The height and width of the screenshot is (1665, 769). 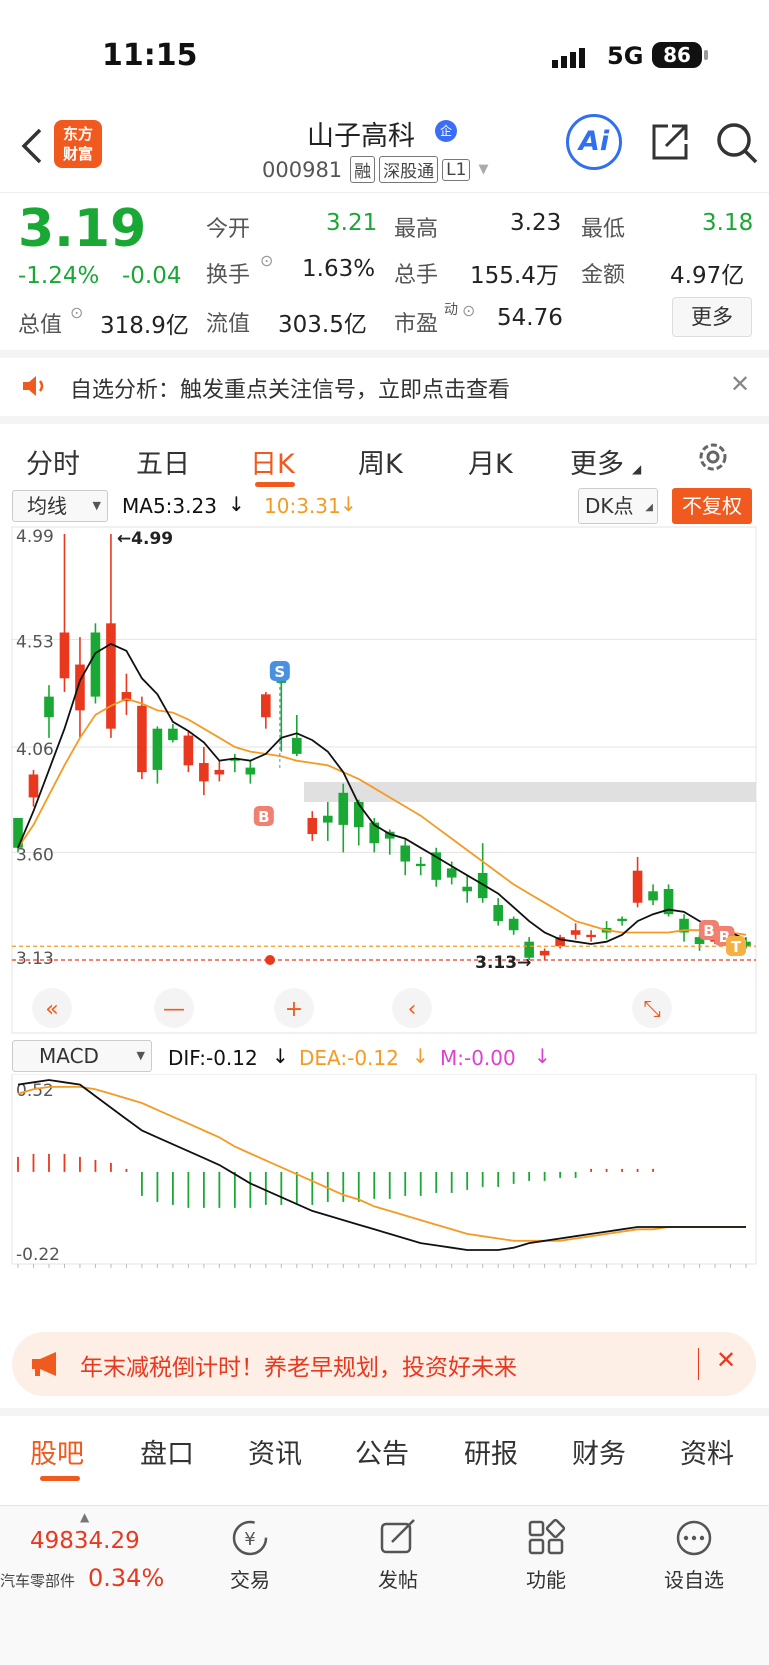 What do you see at coordinates (652, 1009) in the screenshot?
I see `chart-control-icon: ⤡` at bounding box center [652, 1009].